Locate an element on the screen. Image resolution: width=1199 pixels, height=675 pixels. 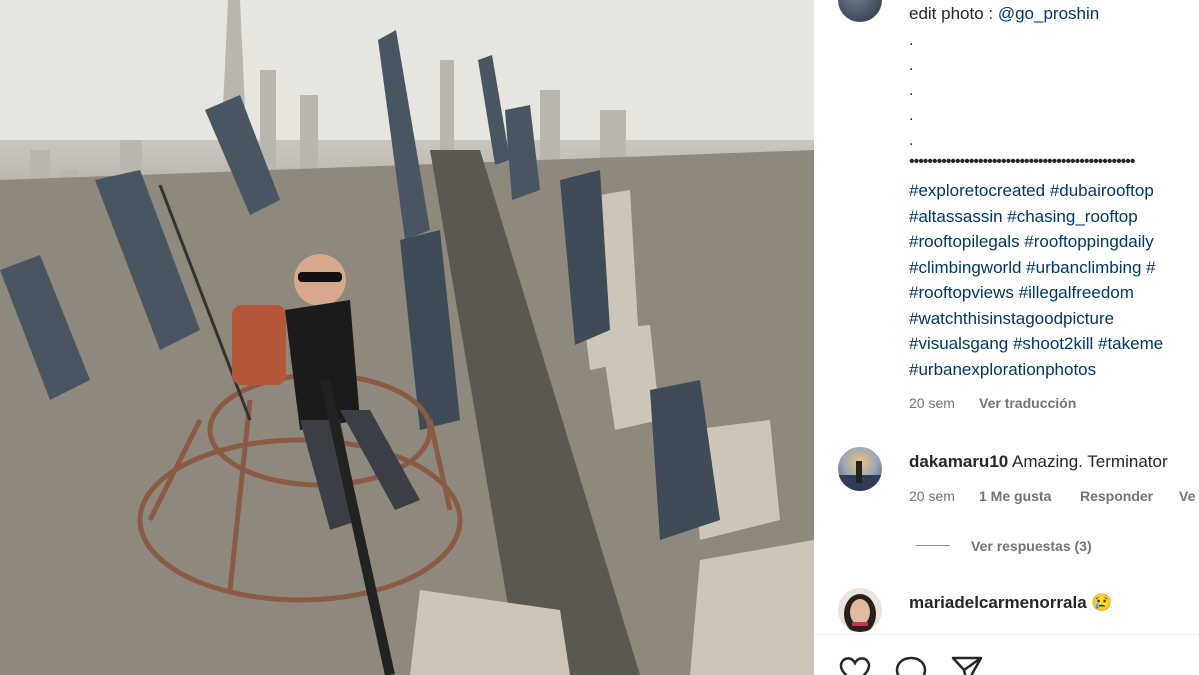
hashtag-line: #climbingworld #urbanclimbing # is located at coordinates (1032, 268).